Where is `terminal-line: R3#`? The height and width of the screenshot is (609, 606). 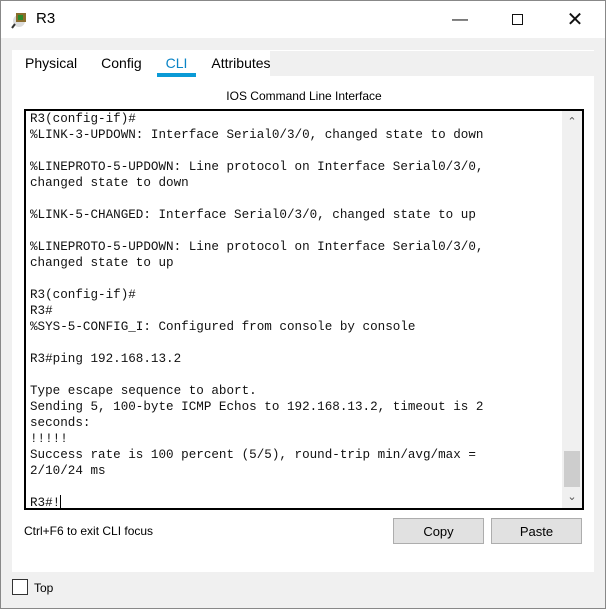 terminal-line: R3# is located at coordinates (41, 311).